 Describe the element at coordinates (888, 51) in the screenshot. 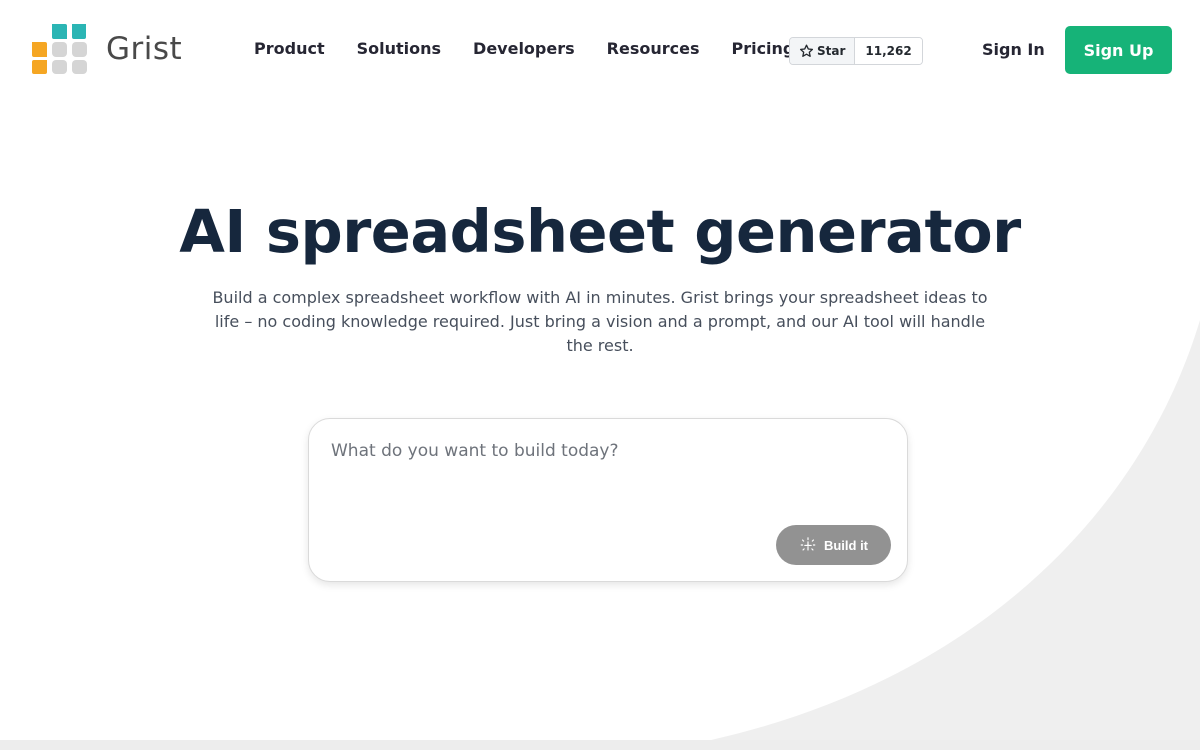

I see `github-star-count: 11,262` at that location.